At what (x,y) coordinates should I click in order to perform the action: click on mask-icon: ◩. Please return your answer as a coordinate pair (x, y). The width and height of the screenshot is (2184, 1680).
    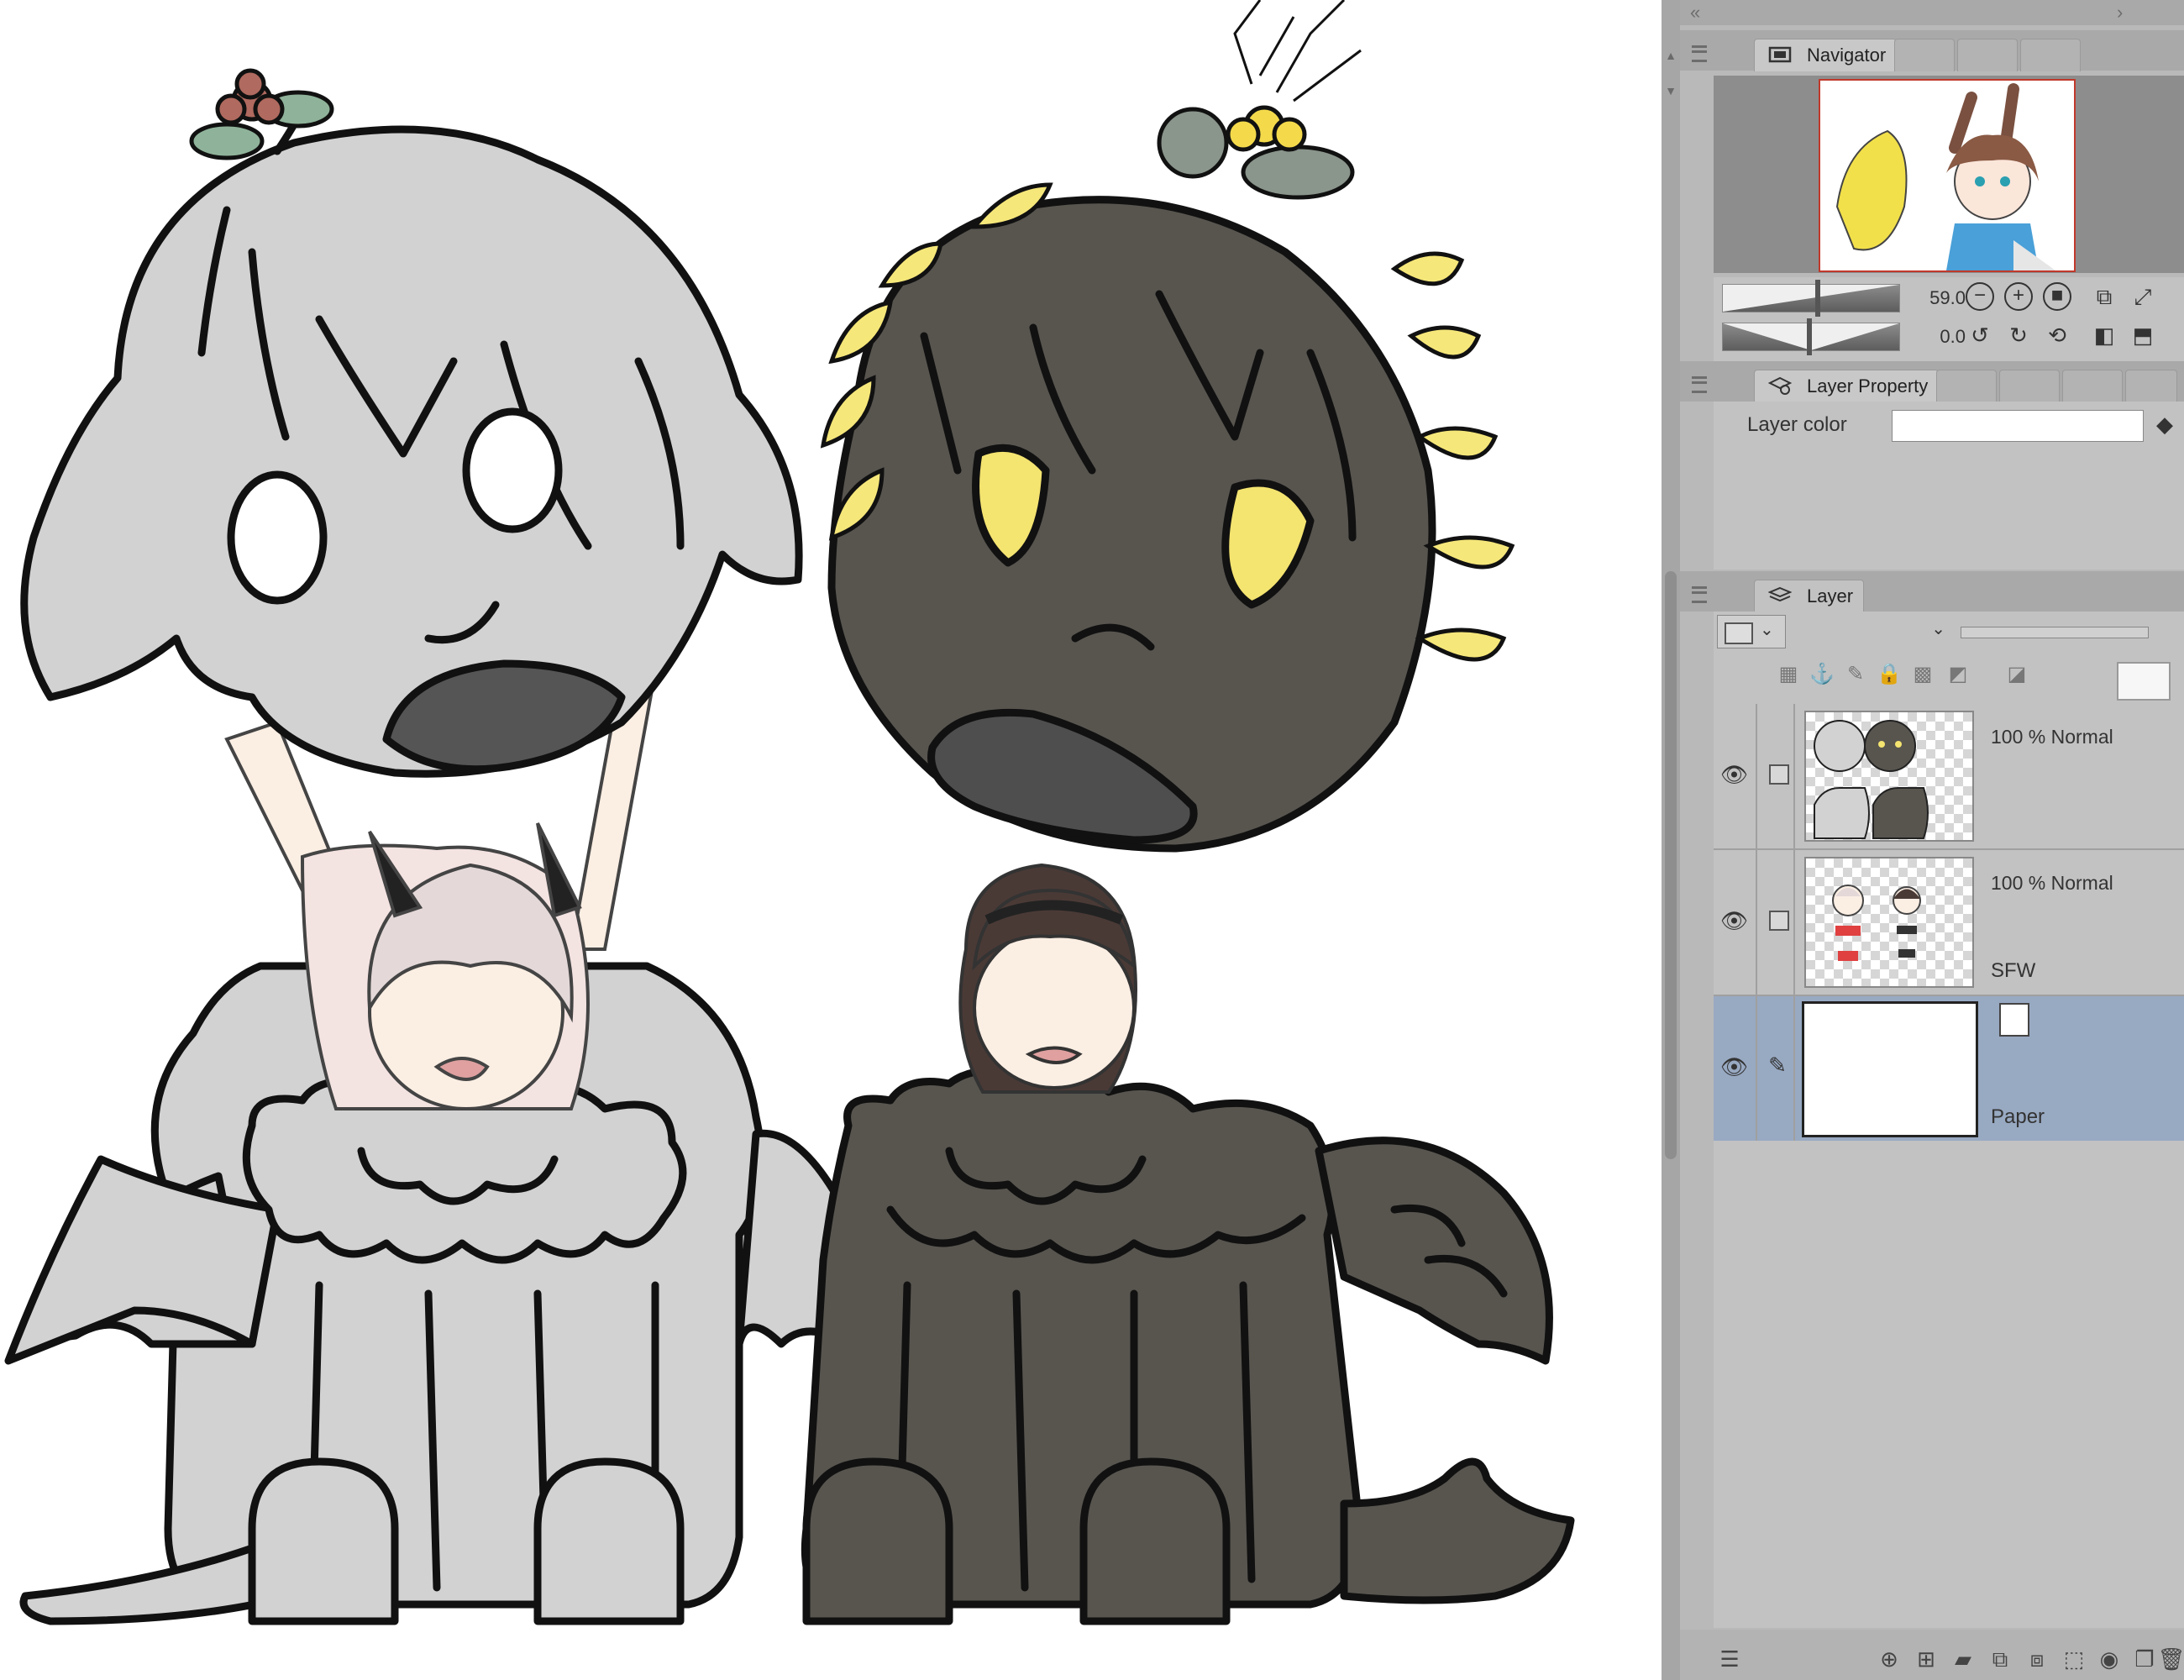
    Looking at the image, I should click on (1958, 674).